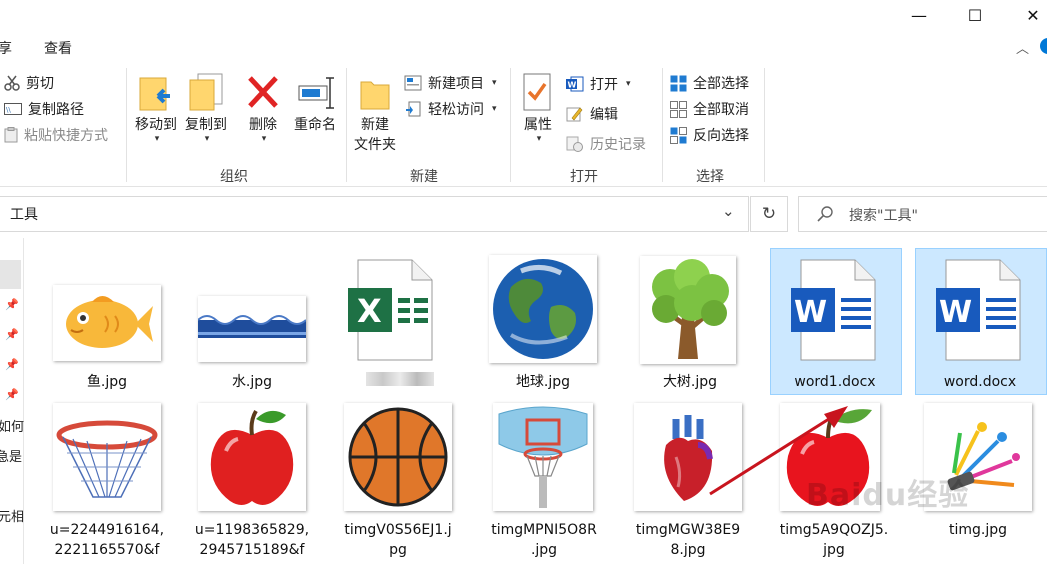  Describe the element at coordinates (315, 125) in the screenshot. I see `rename-label: 重命名` at that location.